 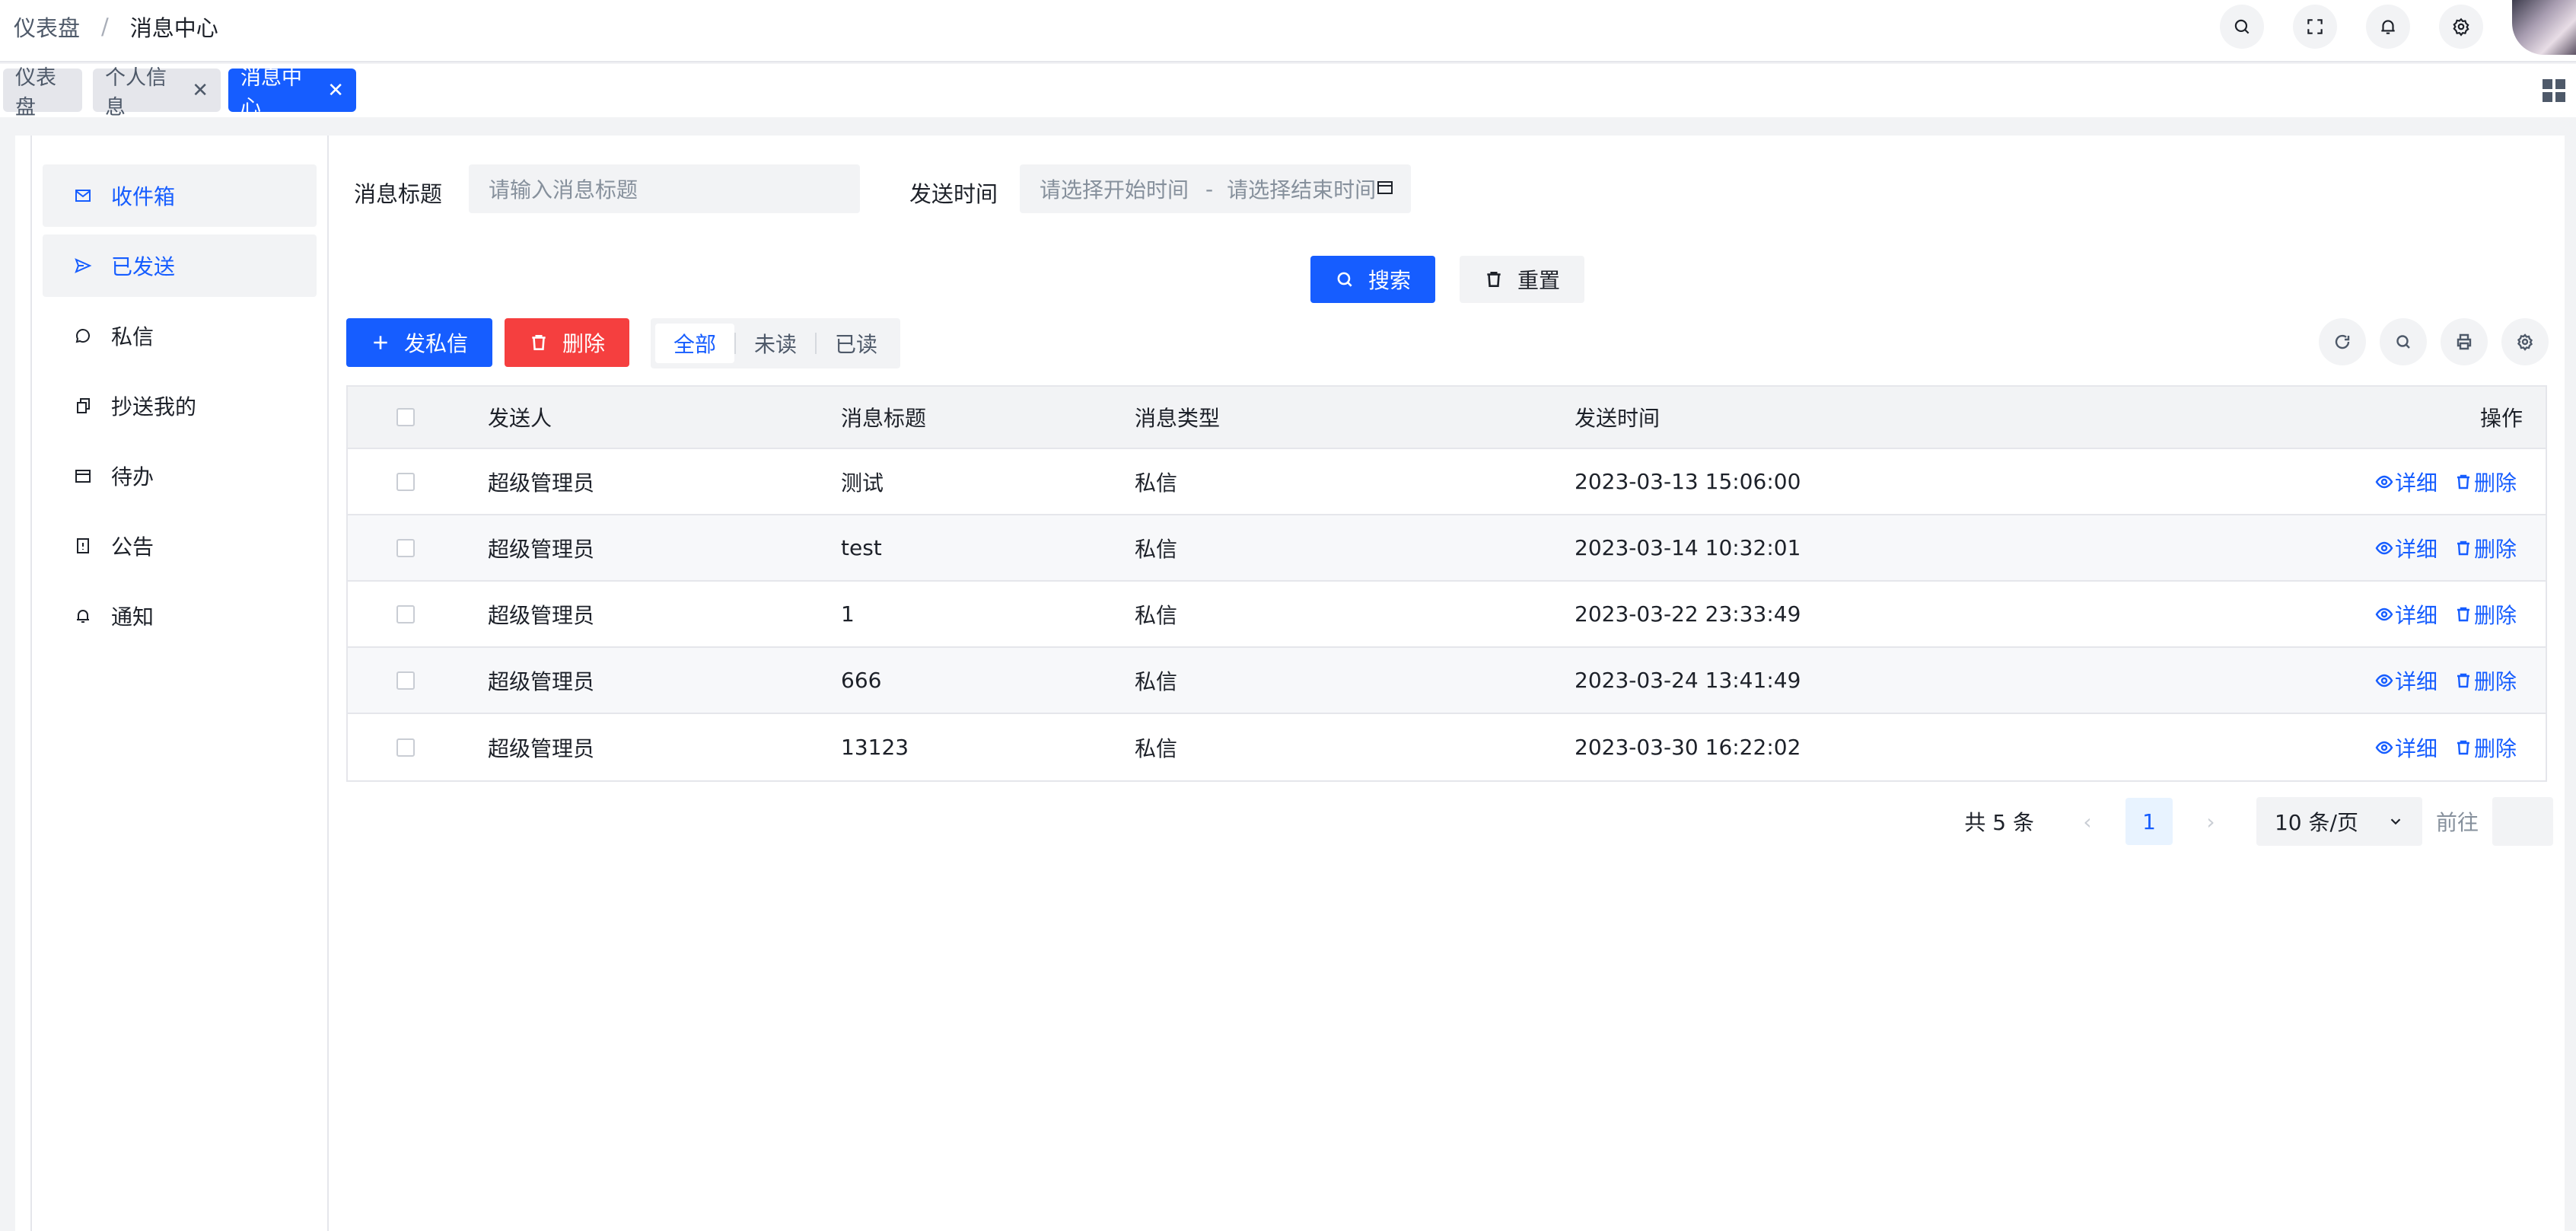 I want to click on goto-page-input, so click(x=2522, y=821).